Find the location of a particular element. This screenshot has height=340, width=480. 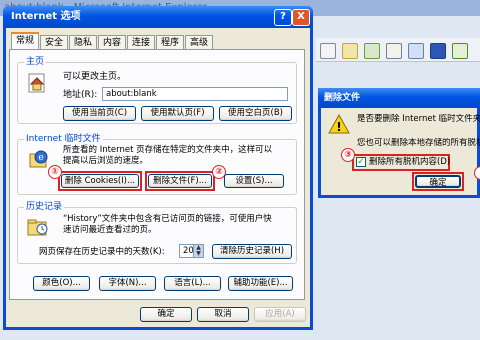

delete-dialog-message-2: 您也可以删除本地存储的所有脱机 is located at coordinates (418, 143).